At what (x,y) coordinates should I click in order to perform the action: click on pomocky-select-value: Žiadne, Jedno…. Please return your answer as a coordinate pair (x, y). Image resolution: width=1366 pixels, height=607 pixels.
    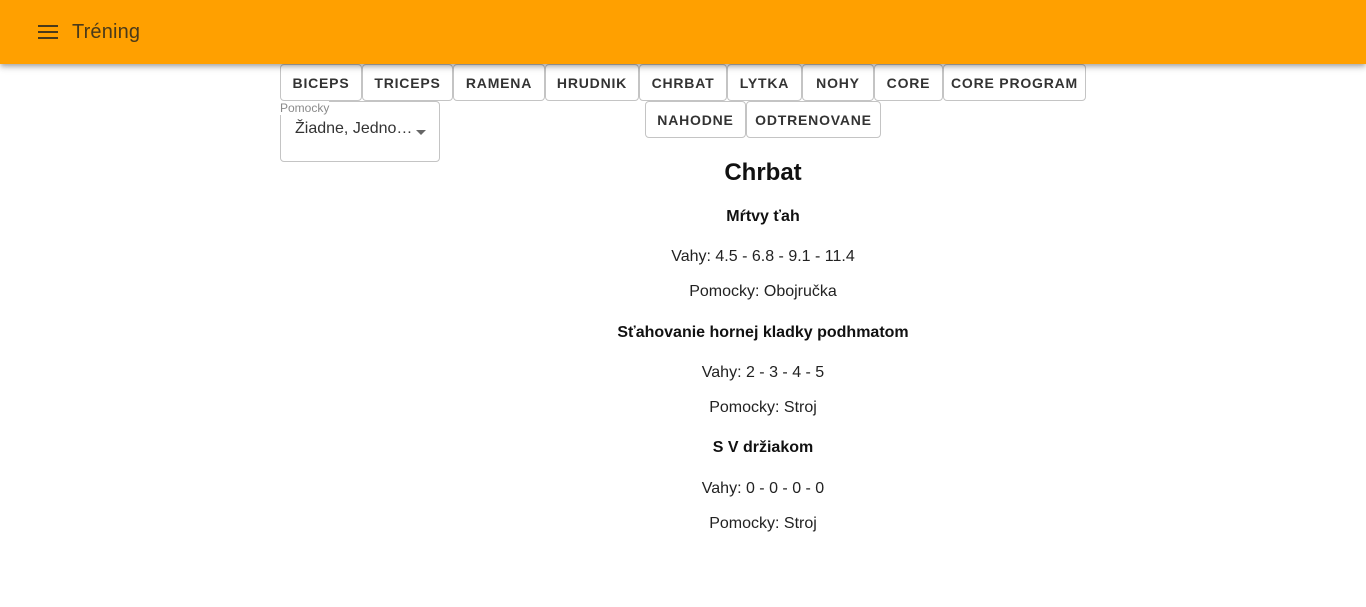
    Looking at the image, I should click on (354, 128).